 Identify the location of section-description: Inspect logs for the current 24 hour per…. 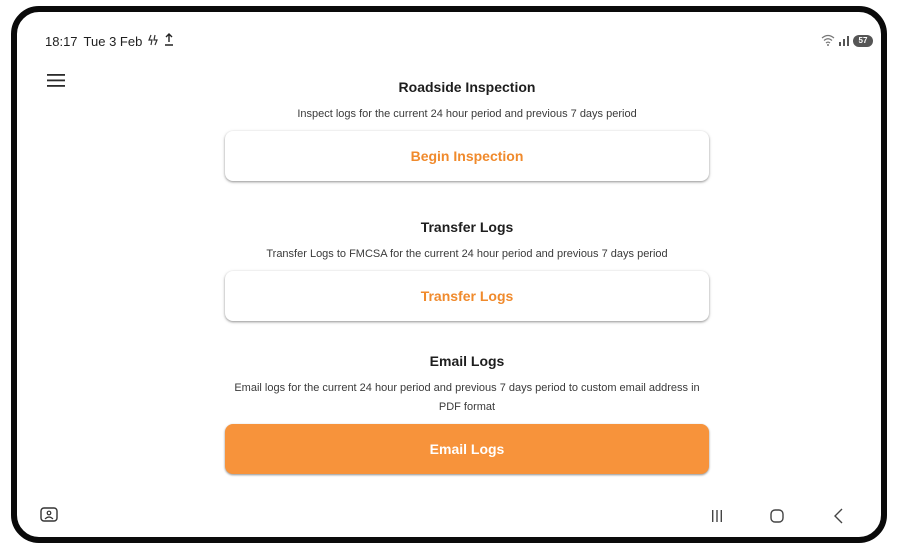
(467, 114).